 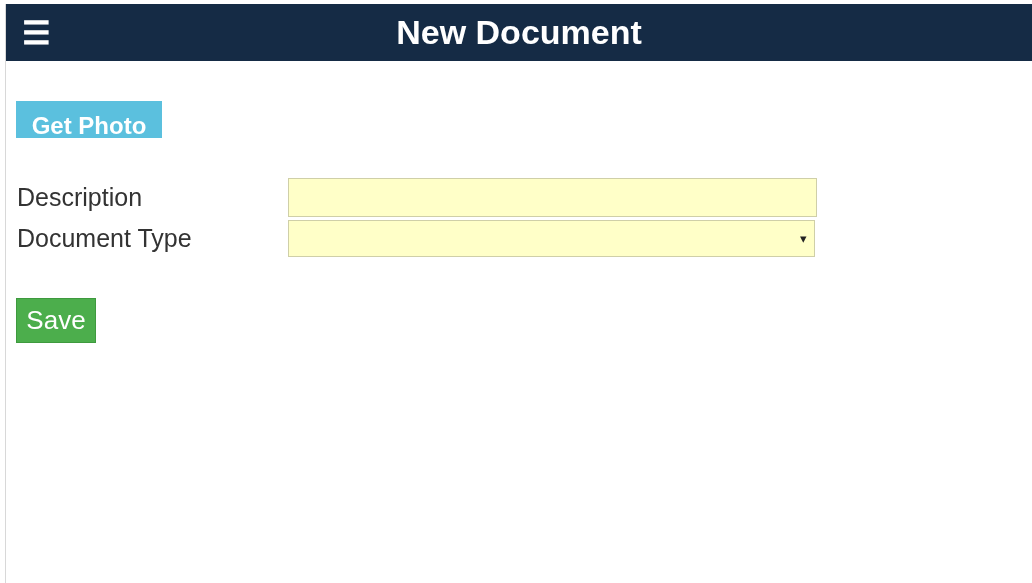 What do you see at coordinates (552, 197) in the screenshot?
I see `input-field` at bounding box center [552, 197].